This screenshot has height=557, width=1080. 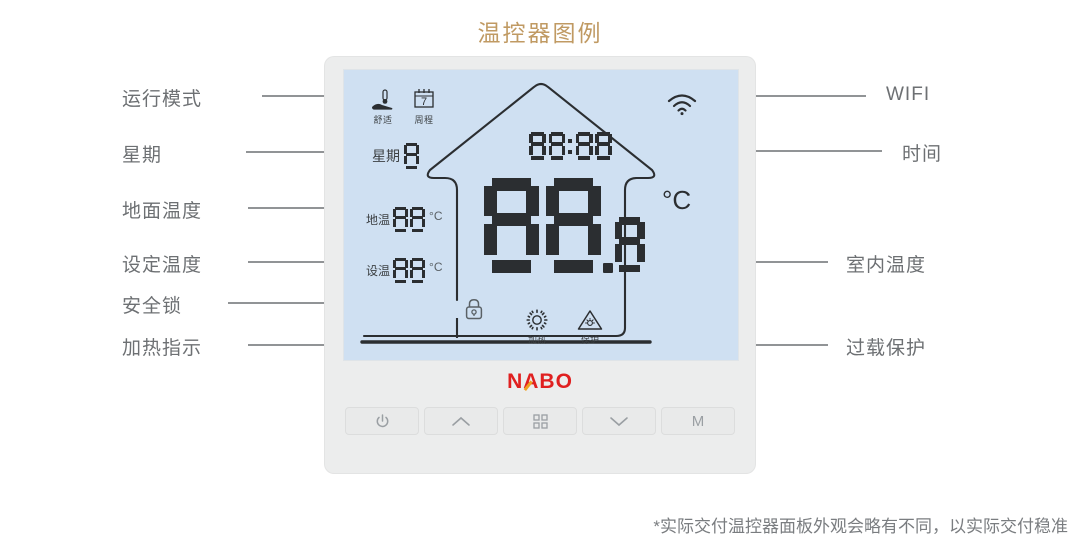 I want to click on set-temp-unit: °C, so click(x=436, y=267).